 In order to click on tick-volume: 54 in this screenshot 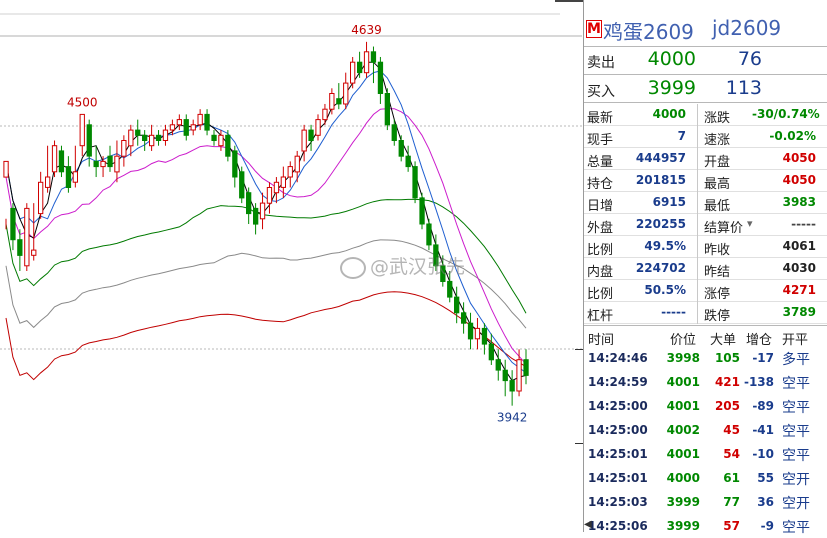, I will do `click(731, 454)`.